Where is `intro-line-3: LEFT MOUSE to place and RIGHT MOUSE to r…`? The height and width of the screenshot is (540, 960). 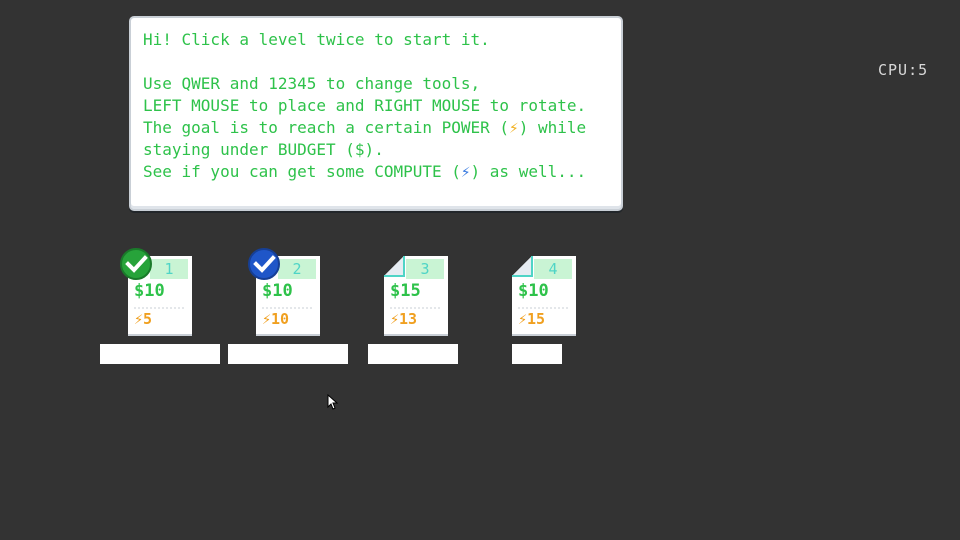 intro-line-3: LEFT MOUSE to place and RIGHT MOUSE to r… is located at coordinates (365, 105).